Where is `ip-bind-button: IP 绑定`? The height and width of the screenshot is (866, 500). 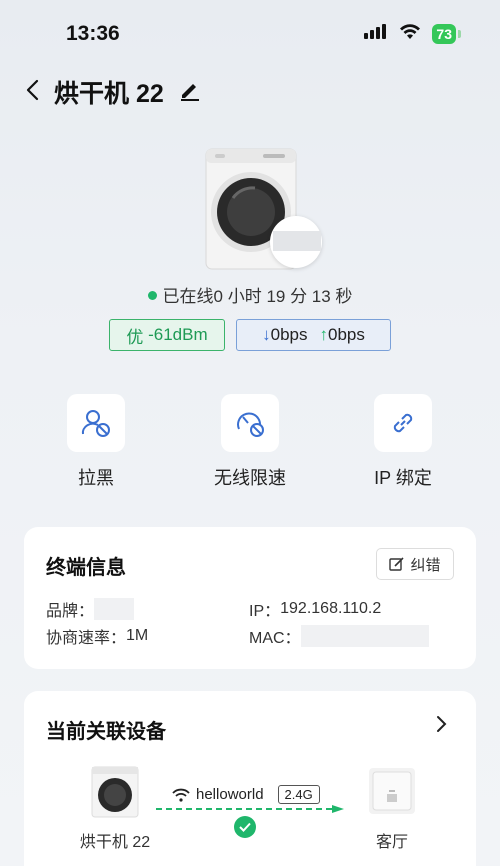
ip-bind-button: IP 绑定 is located at coordinates (403, 442).